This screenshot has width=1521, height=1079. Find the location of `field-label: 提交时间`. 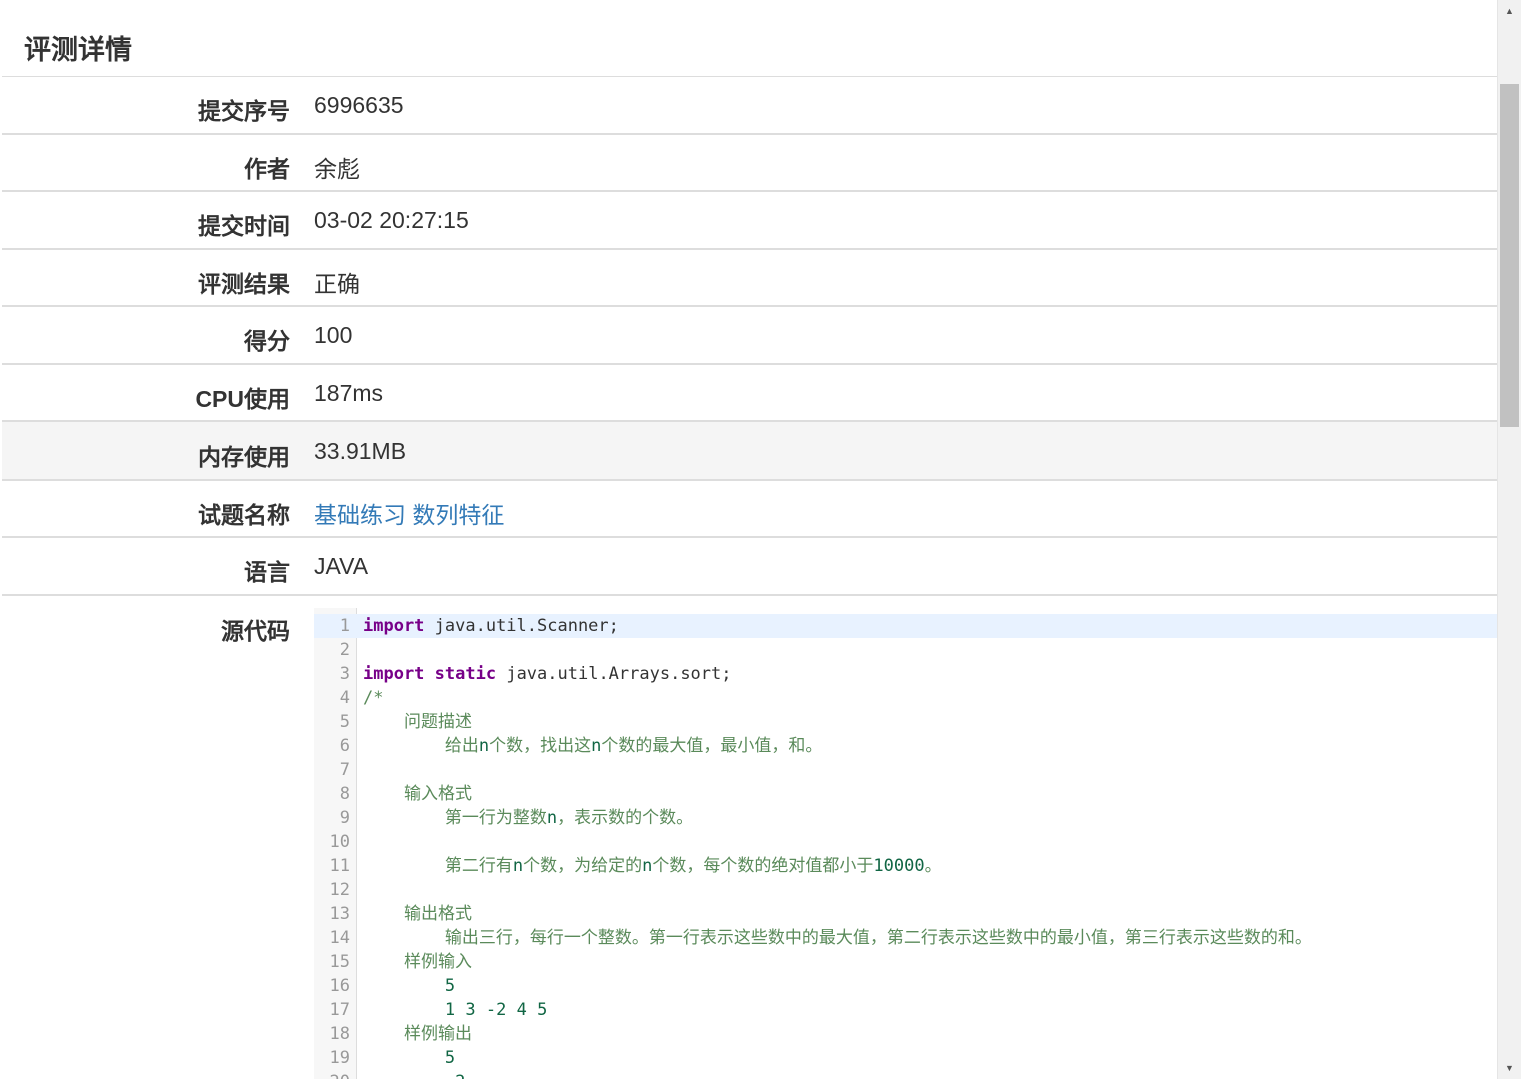

field-label: 提交时间 is located at coordinates (244, 226).